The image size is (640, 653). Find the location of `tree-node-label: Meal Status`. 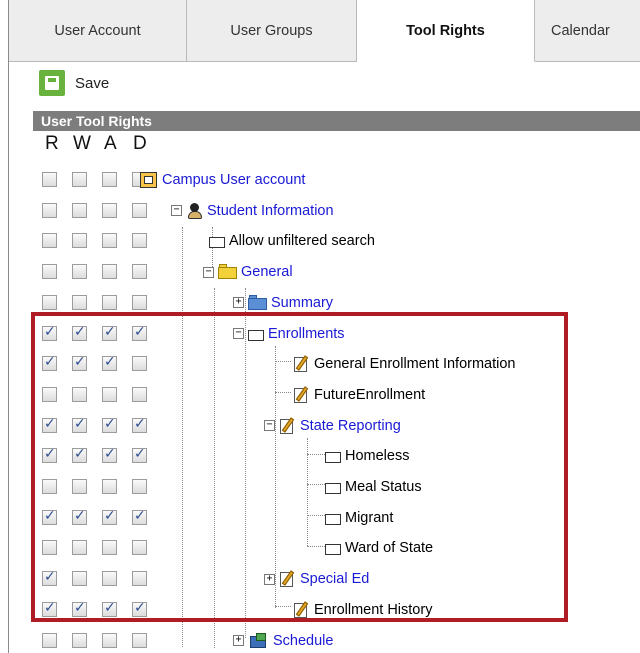

tree-node-label: Meal Status is located at coordinates (383, 487).